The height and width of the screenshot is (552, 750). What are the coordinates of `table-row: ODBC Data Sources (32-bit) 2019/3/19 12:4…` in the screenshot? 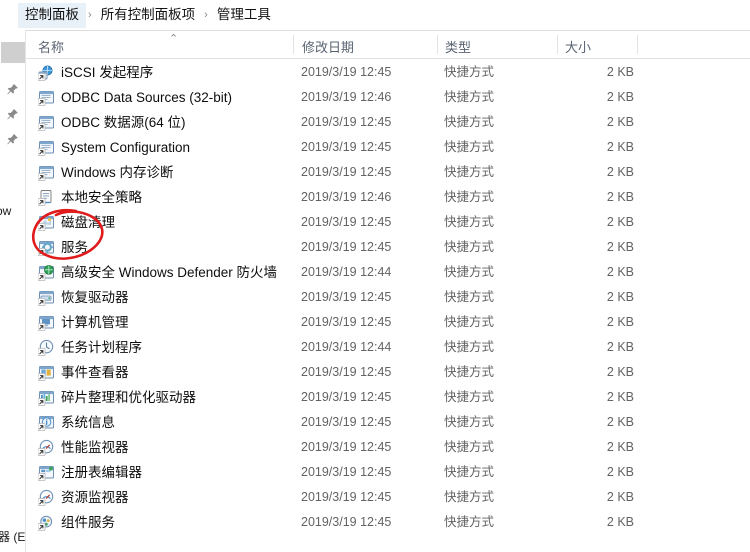 It's located at (388, 97).